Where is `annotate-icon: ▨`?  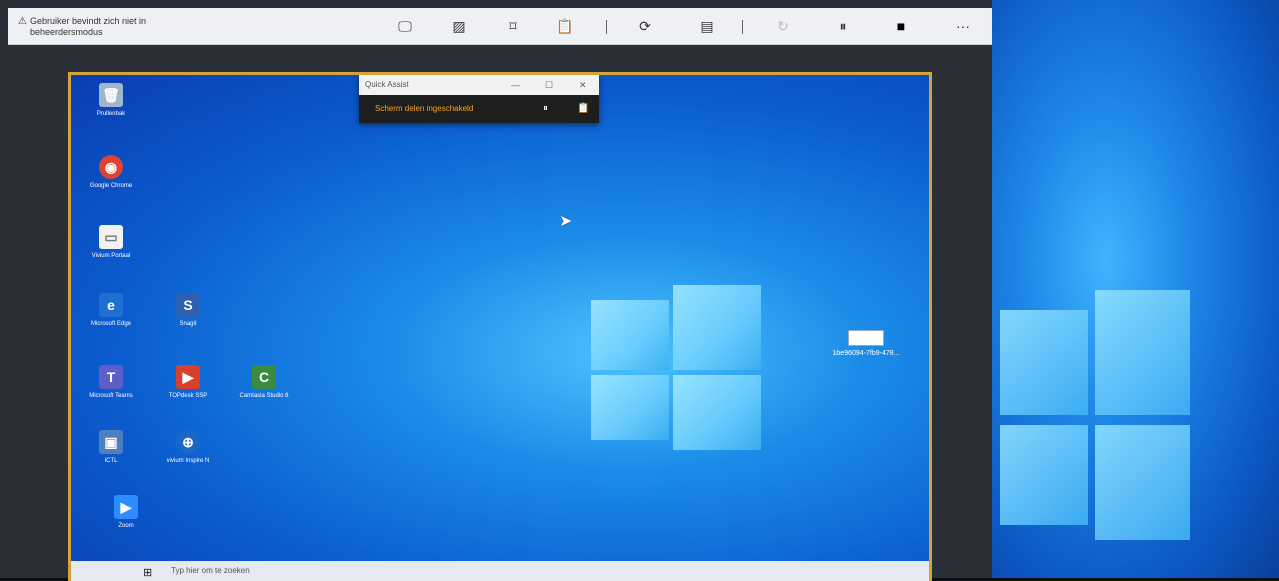
annotate-icon: ▨ is located at coordinates (459, 26).